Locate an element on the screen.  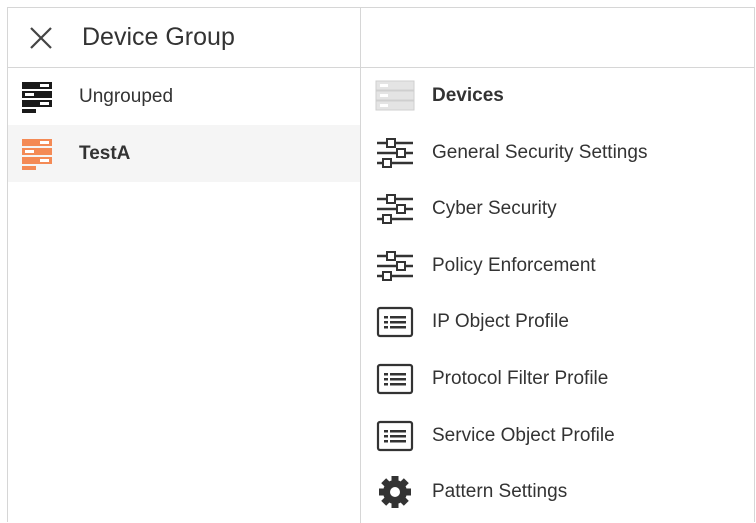
group-label: TestA is located at coordinates (105, 153).